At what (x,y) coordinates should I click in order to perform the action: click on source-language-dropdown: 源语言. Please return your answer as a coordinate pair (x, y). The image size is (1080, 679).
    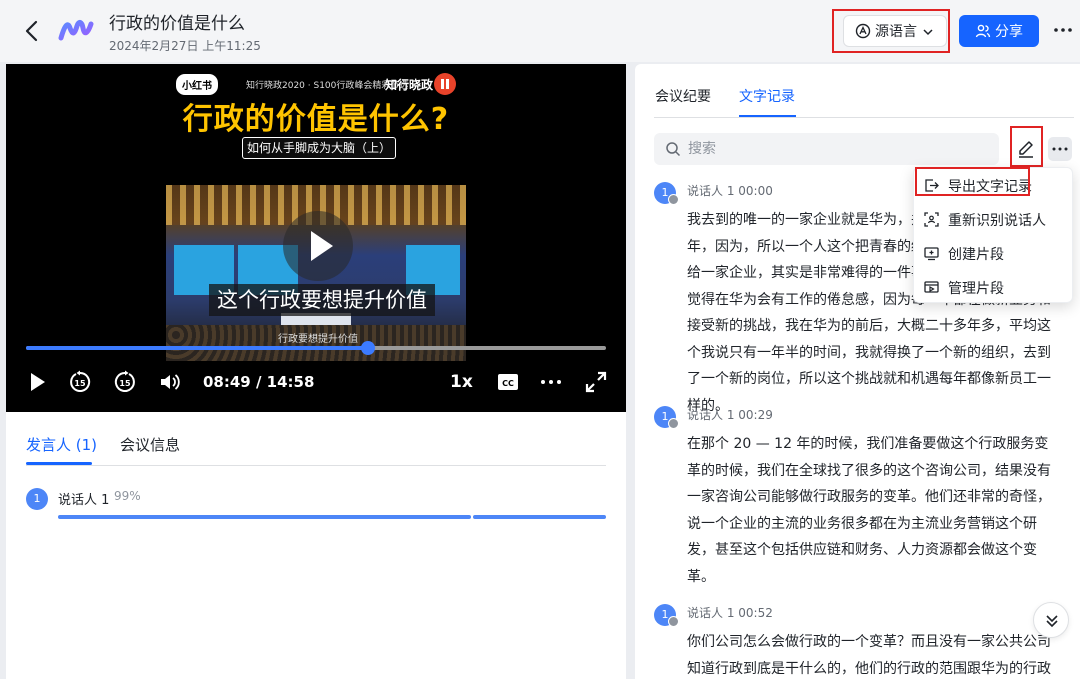
    Looking at the image, I should click on (895, 31).